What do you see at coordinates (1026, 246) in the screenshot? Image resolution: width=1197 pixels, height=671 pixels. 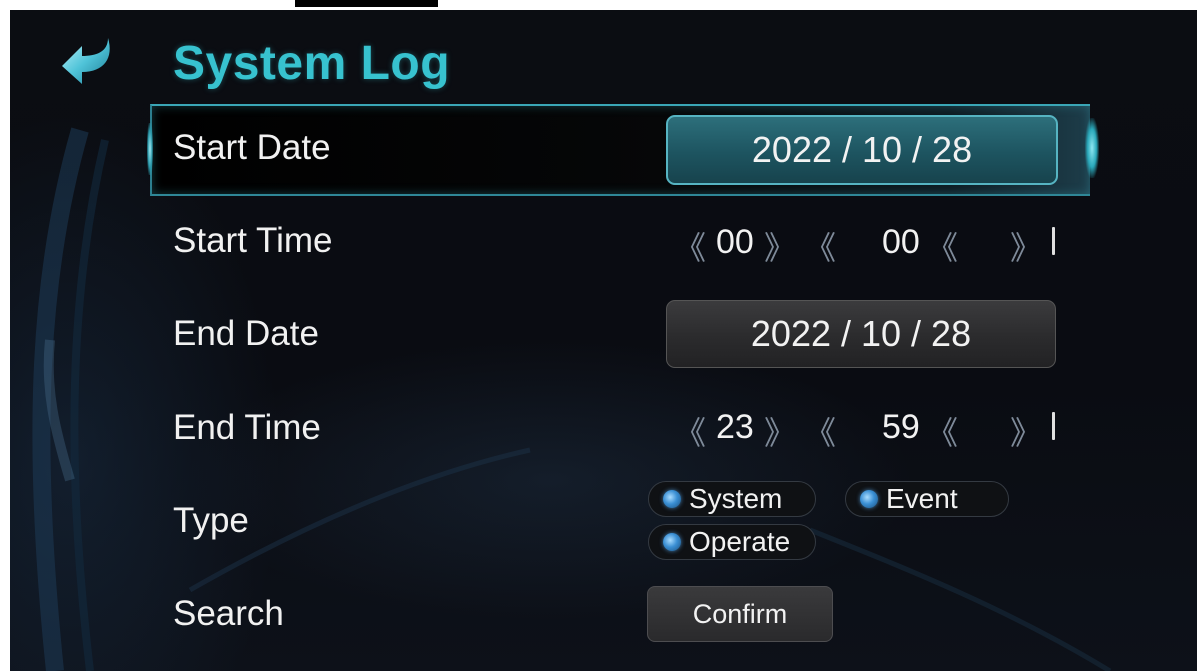 I see `start-second-decrease-icon: 》` at bounding box center [1026, 246].